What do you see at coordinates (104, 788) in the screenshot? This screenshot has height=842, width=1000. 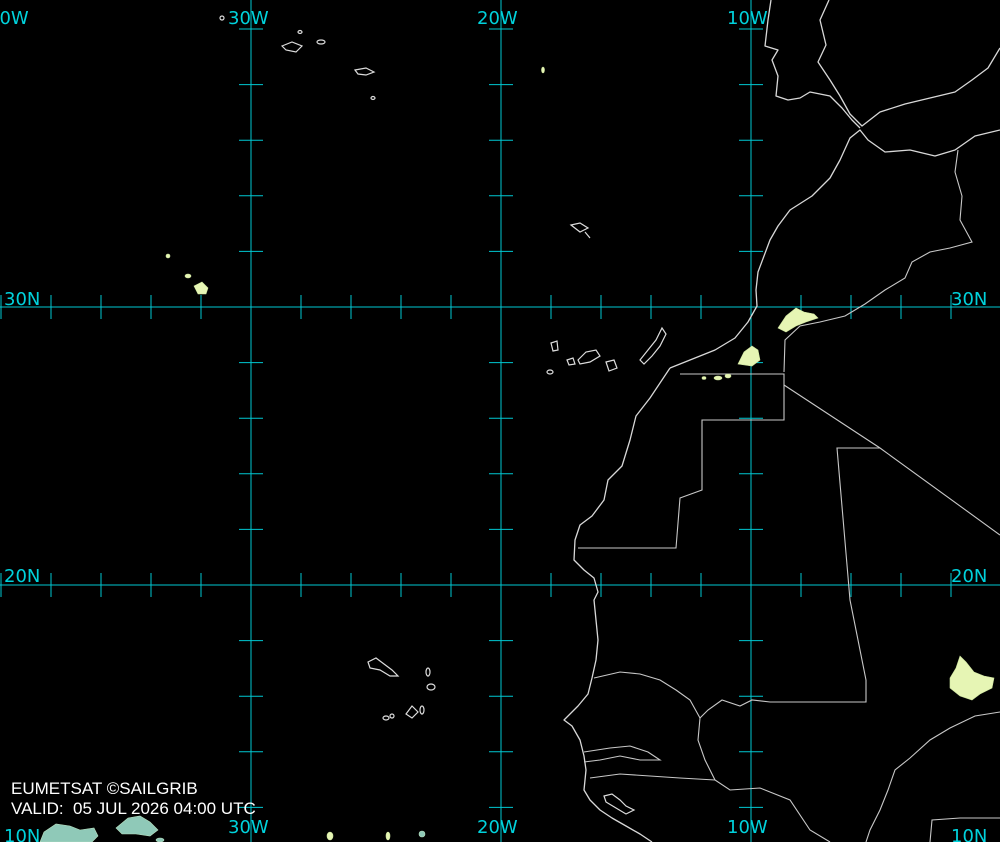 I see `credit-source: EUMETSAT ©SAILGRIB` at bounding box center [104, 788].